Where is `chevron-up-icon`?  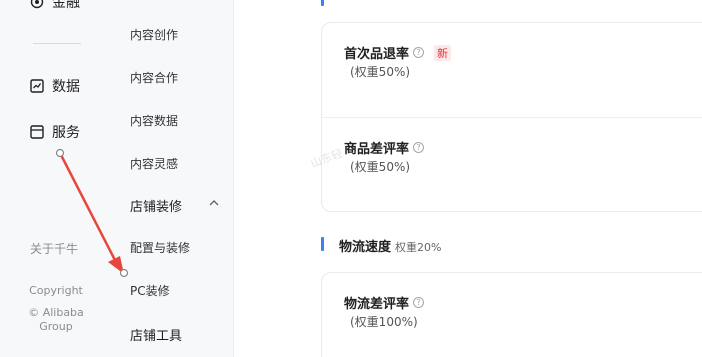
chevron-up-icon is located at coordinates (214, 203).